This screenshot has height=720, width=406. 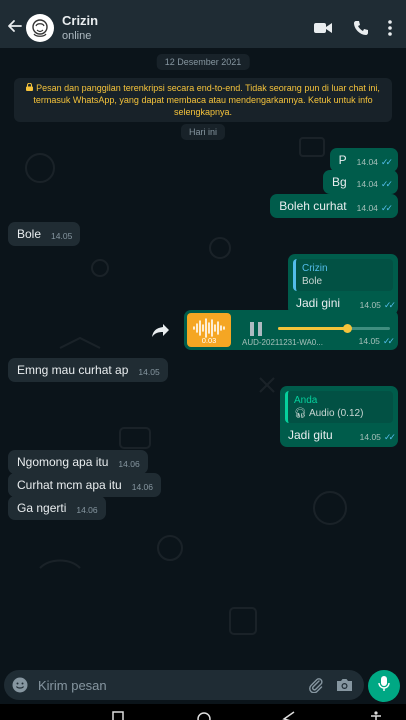 I want to click on contact-info: Crizin online, so click(x=80, y=28).